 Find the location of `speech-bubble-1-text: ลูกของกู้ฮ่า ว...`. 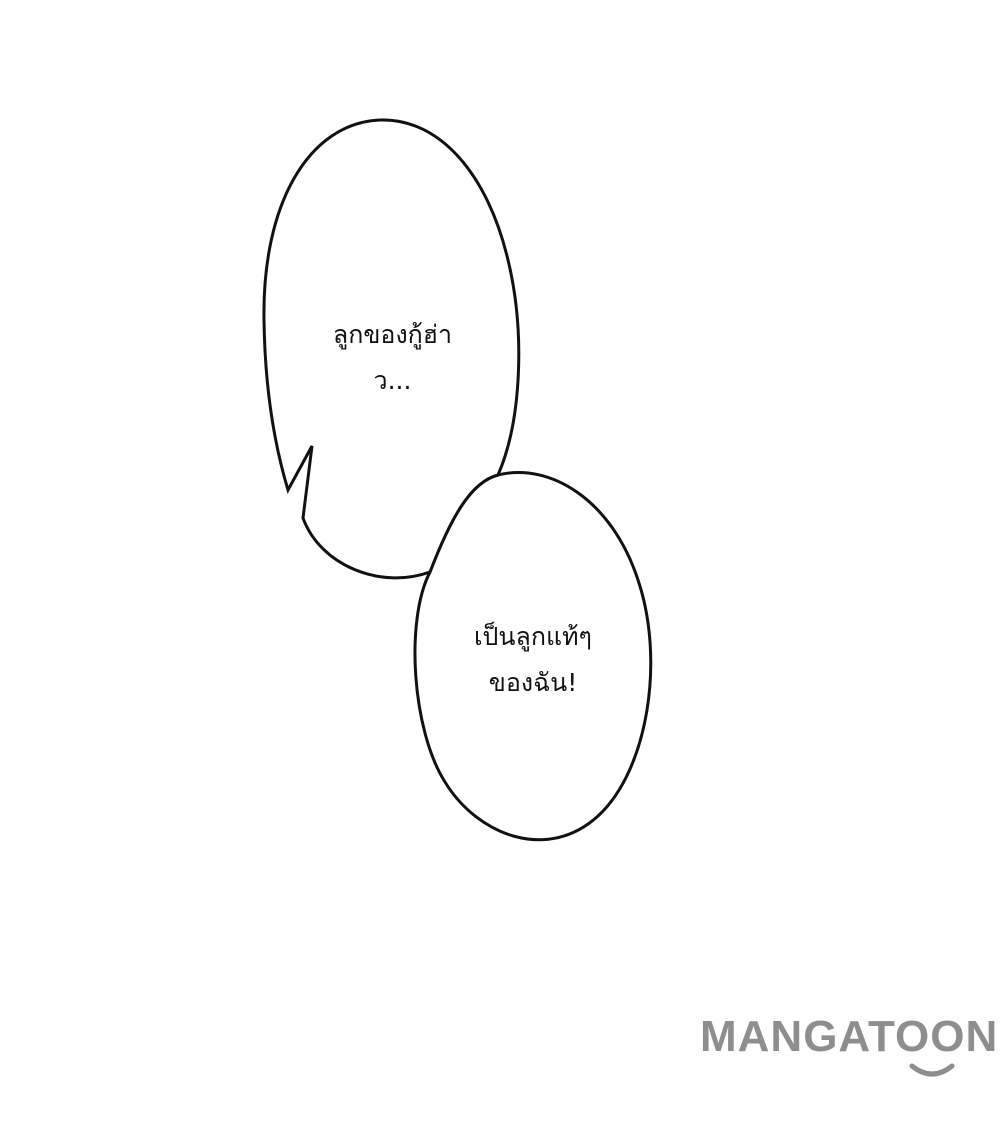

speech-bubble-1-text: ลูกของกู้ฮ่า ว... is located at coordinates (392, 358).